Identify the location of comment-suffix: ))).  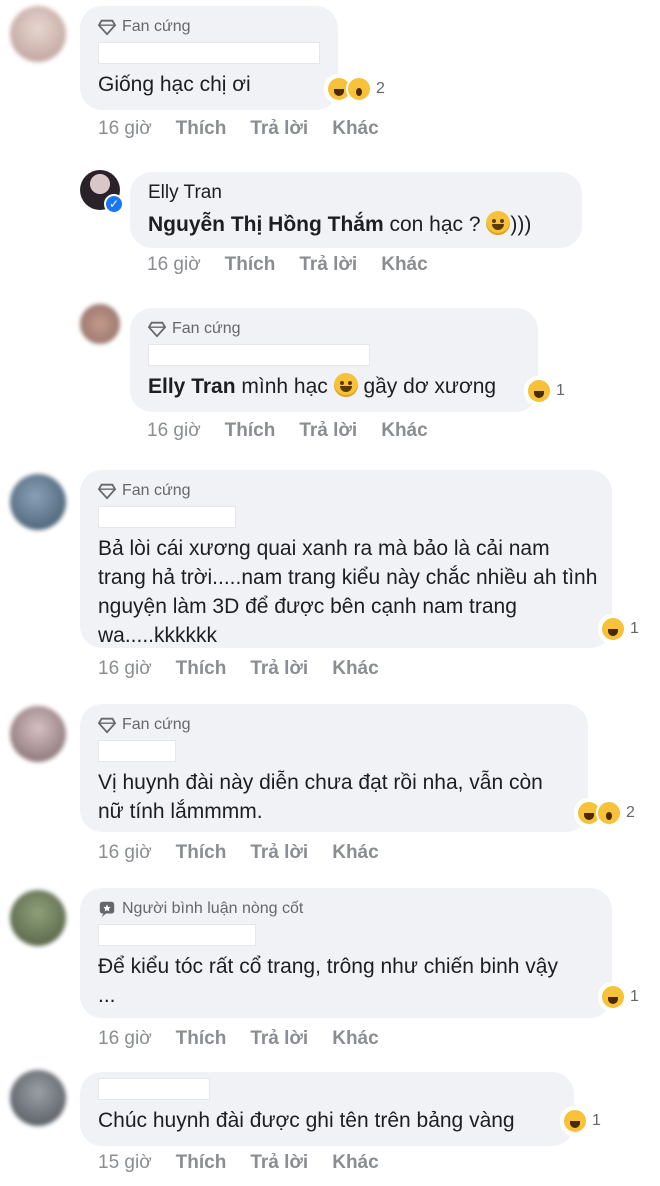
(521, 224).